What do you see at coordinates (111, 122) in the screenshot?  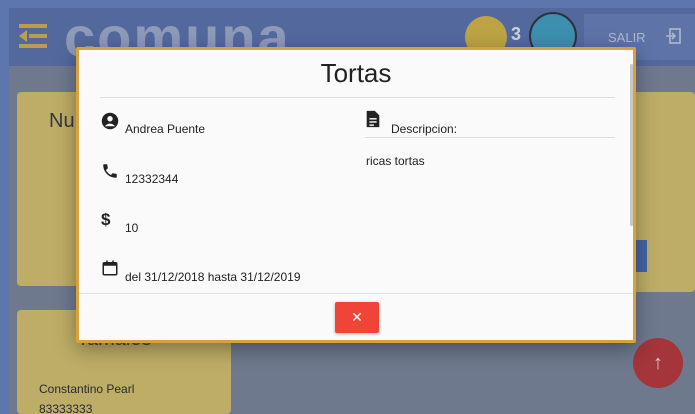 I see `account-circle-icon` at bounding box center [111, 122].